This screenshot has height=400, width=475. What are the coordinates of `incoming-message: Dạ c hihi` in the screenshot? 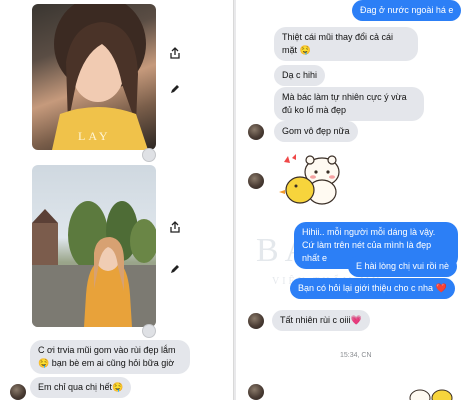 It's located at (300, 75).